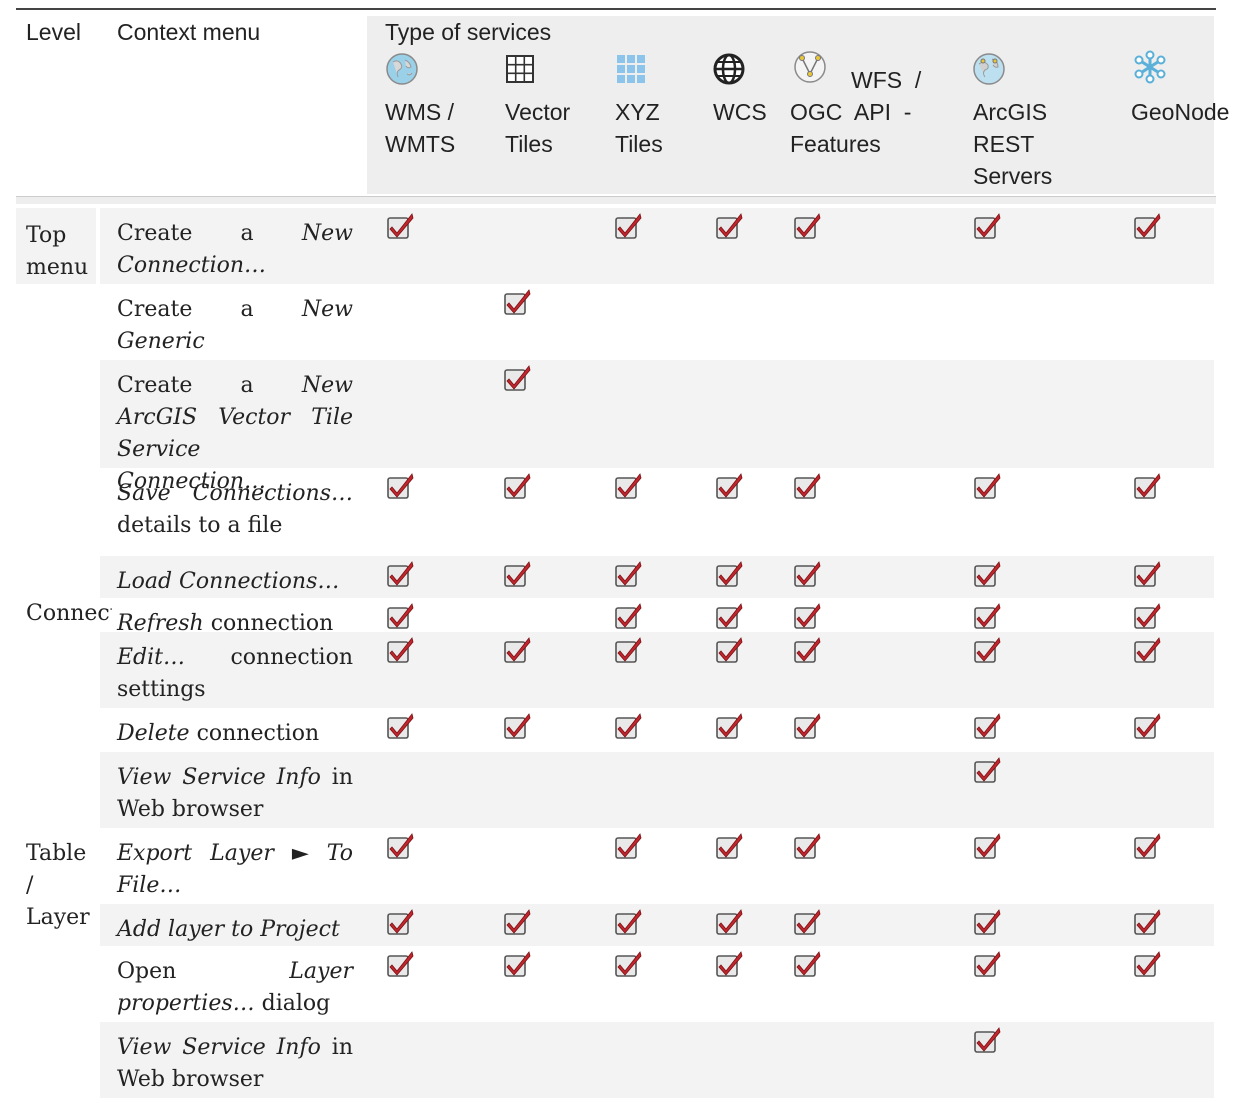 This screenshot has width=1252, height=1100. I want to click on geonode-icon, so click(1150, 67).